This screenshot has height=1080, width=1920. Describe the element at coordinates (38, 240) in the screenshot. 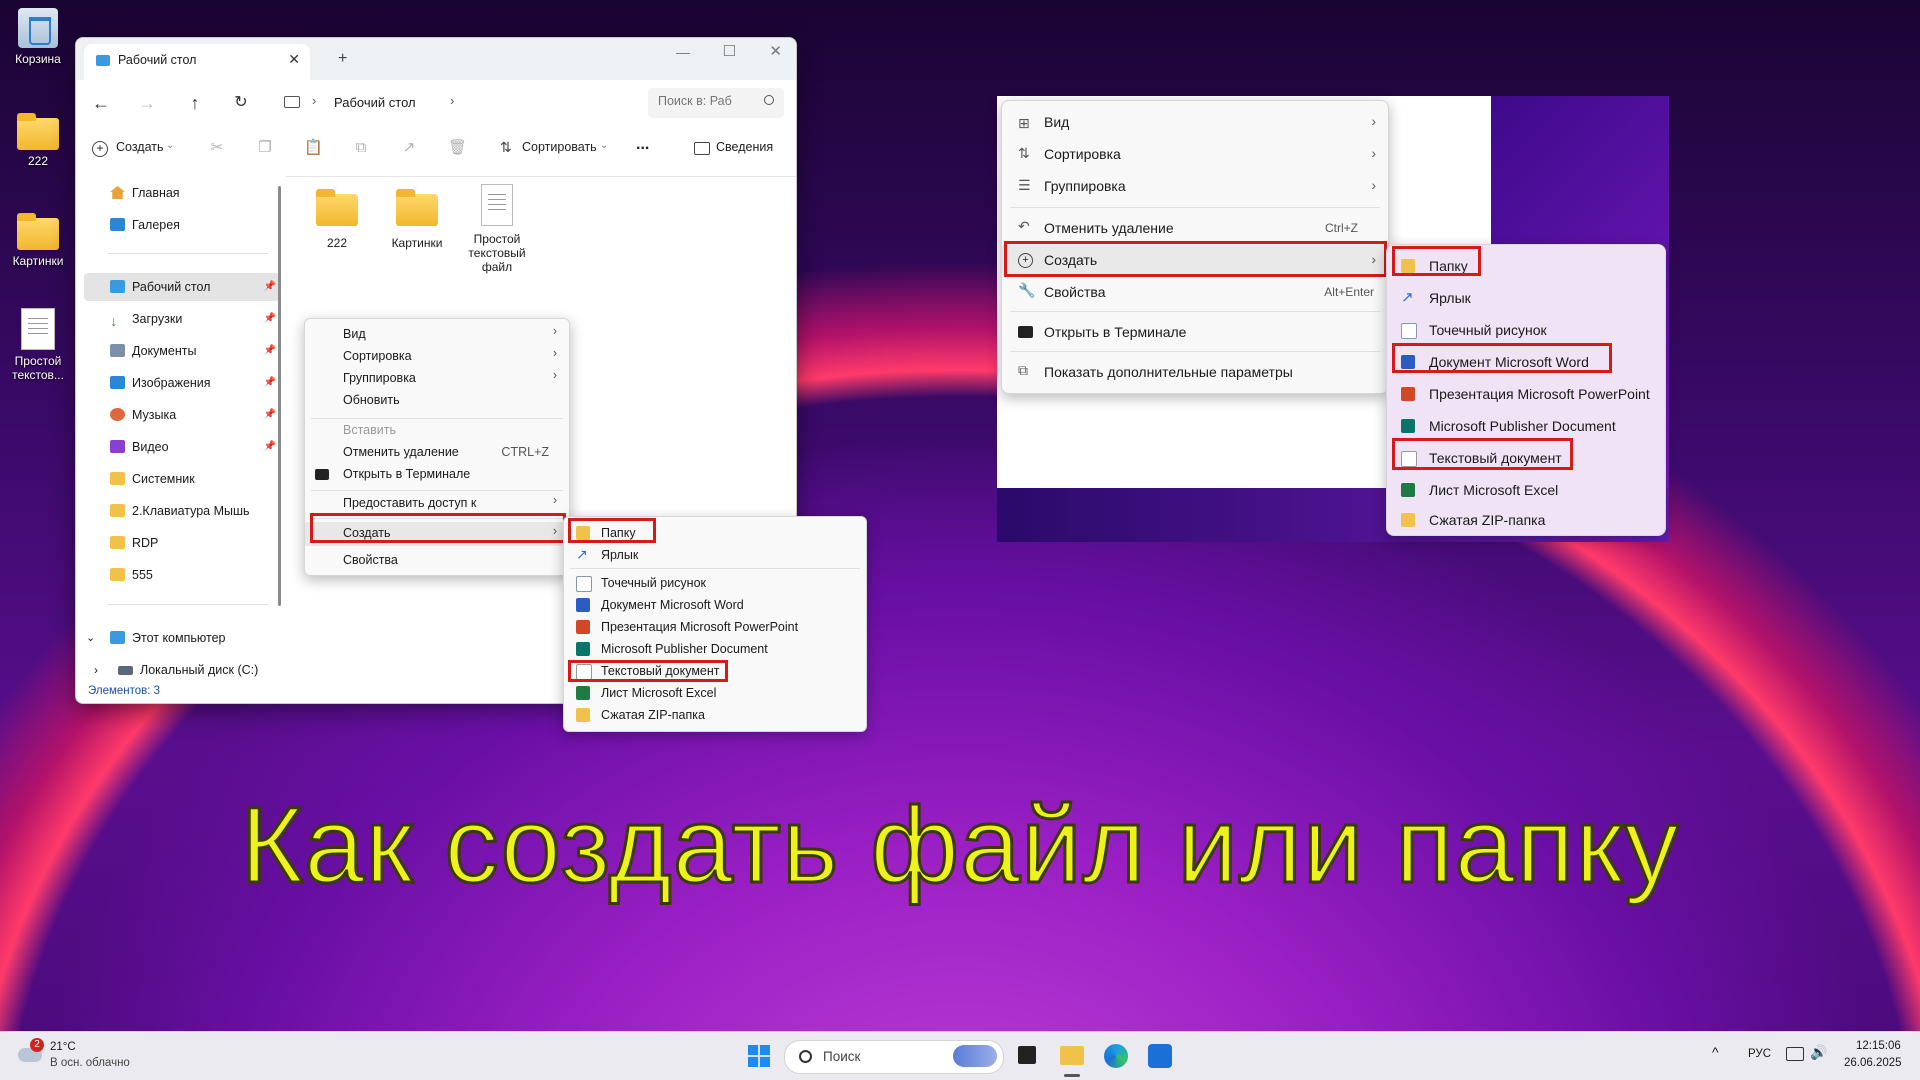

I see `desktop-icon-folder-pictures: Картинки` at that location.